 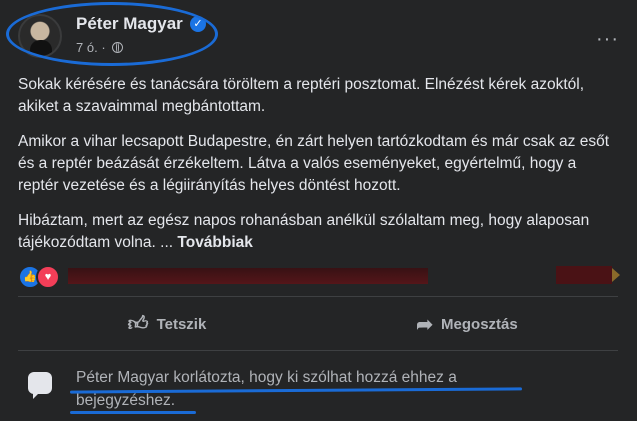 What do you see at coordinates (40, 36) in the screenshot?
I see `avatar` at bounding box center [40, 36].